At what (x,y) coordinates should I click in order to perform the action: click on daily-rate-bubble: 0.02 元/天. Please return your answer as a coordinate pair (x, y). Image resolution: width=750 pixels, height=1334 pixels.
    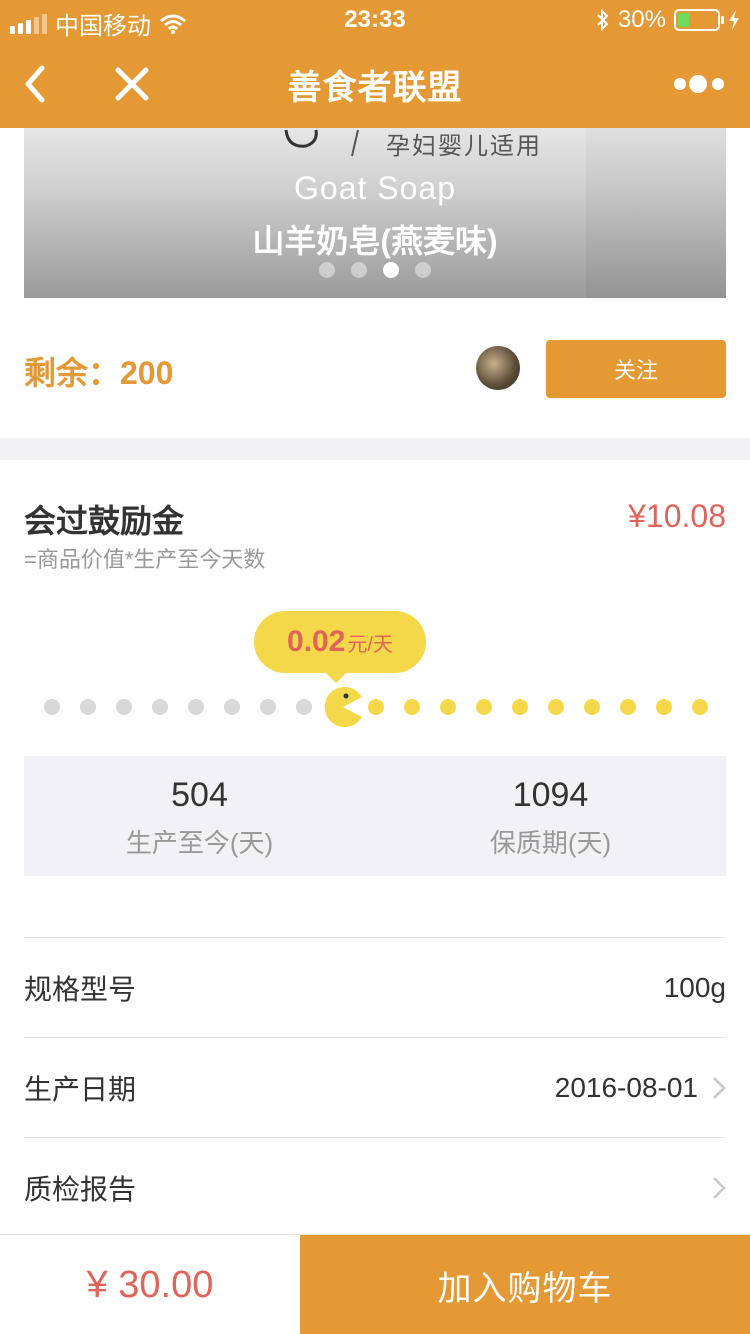
    Looking at the image, I should click on (340, 647).